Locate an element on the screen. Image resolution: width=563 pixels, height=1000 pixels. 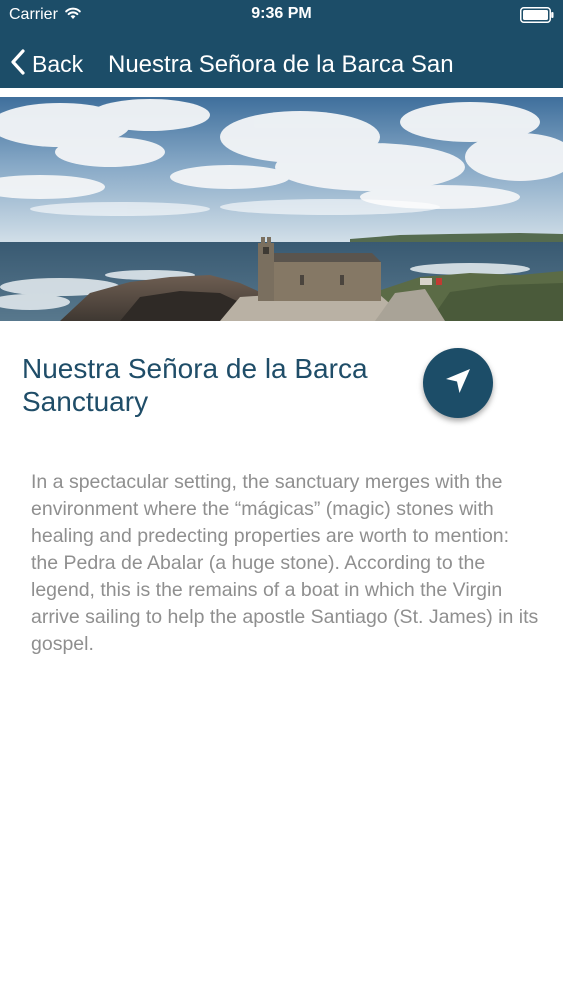
status-bar: Carrier 9:36 PM is located at coordinates (281, 15).